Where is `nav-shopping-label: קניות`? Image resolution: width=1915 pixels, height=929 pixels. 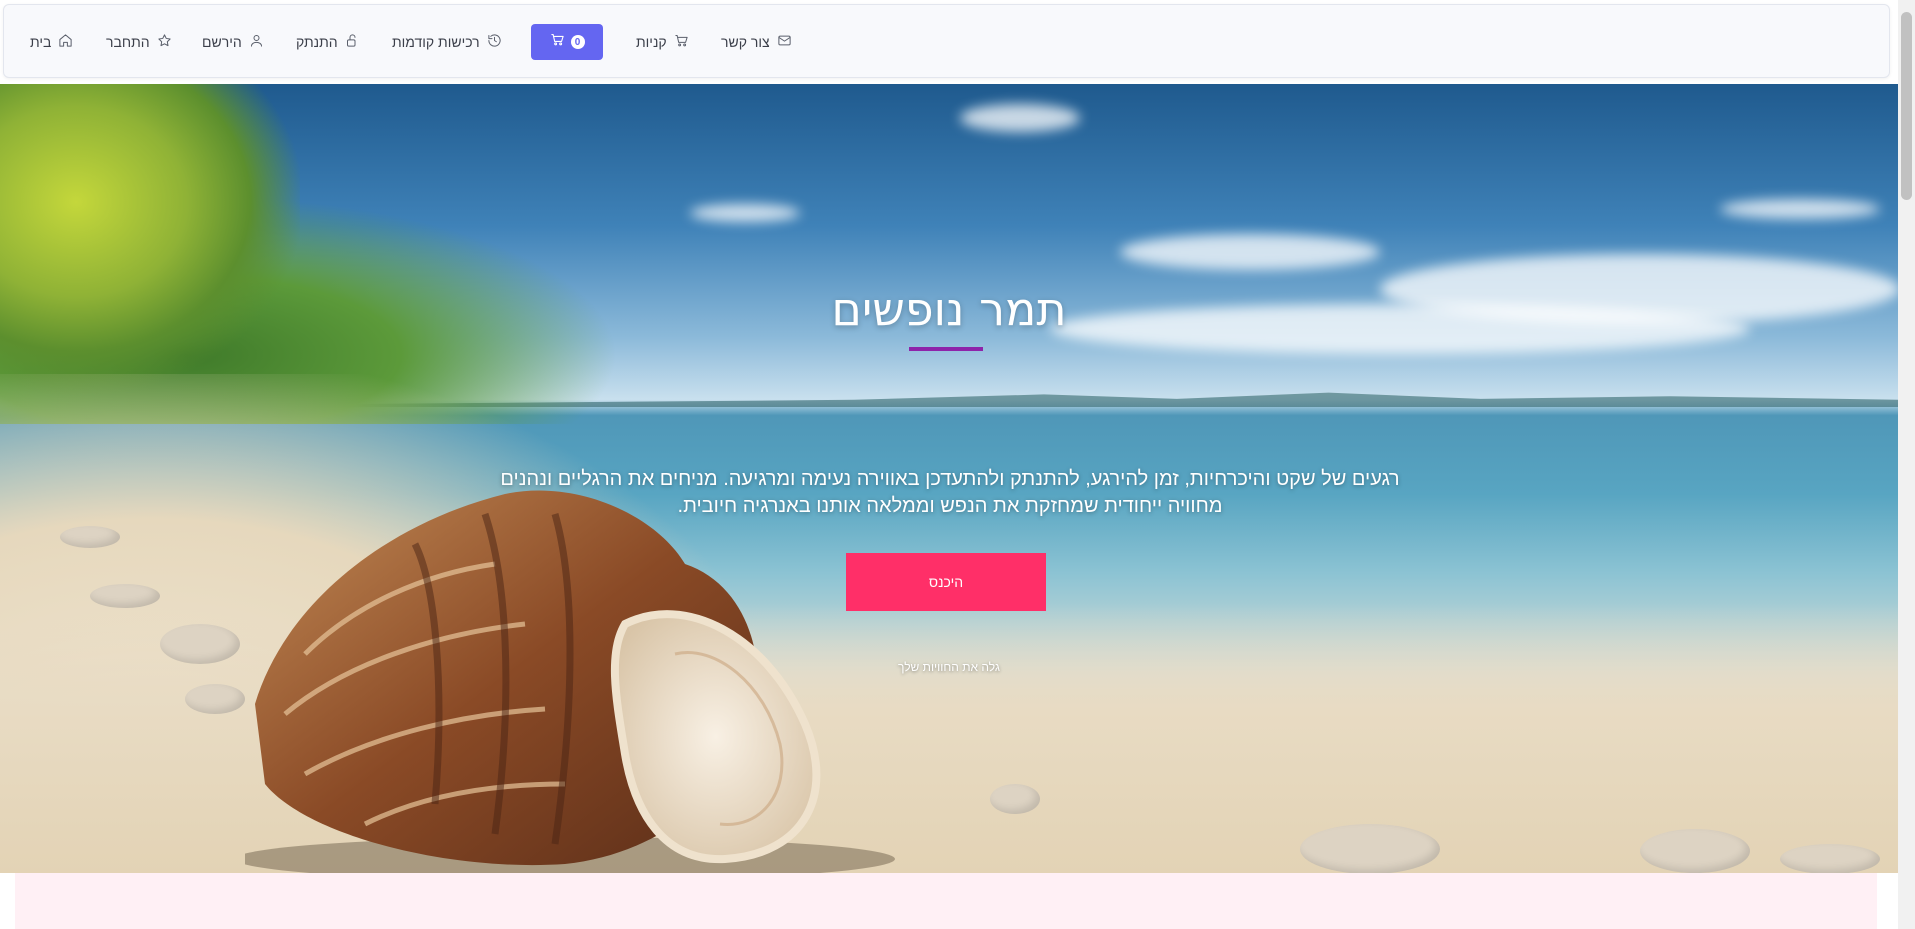 nav-shopping-label: קניות is located at coordinates (651, 42).